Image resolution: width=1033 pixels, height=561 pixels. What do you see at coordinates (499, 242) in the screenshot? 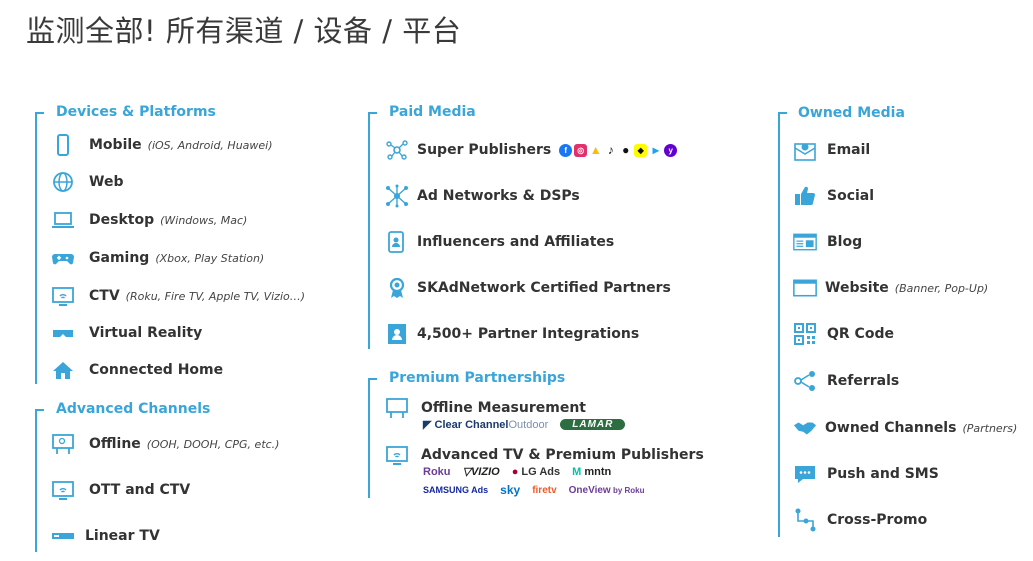
I see `item-influencers: Influencers and Affiliates` at bounding box center [499, 242].